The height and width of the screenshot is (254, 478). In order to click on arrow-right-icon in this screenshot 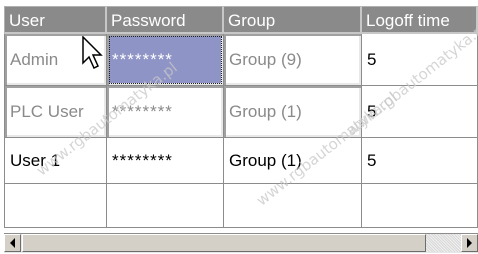, I will do `click(469, 243)`.